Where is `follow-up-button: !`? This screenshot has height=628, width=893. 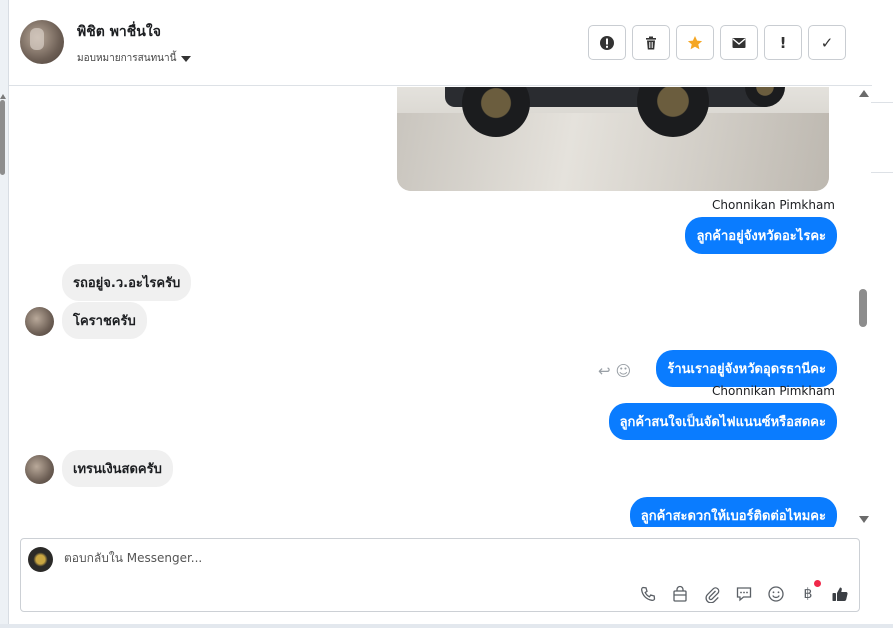
follow-up-button: ! is located at coordinates (783, 42).